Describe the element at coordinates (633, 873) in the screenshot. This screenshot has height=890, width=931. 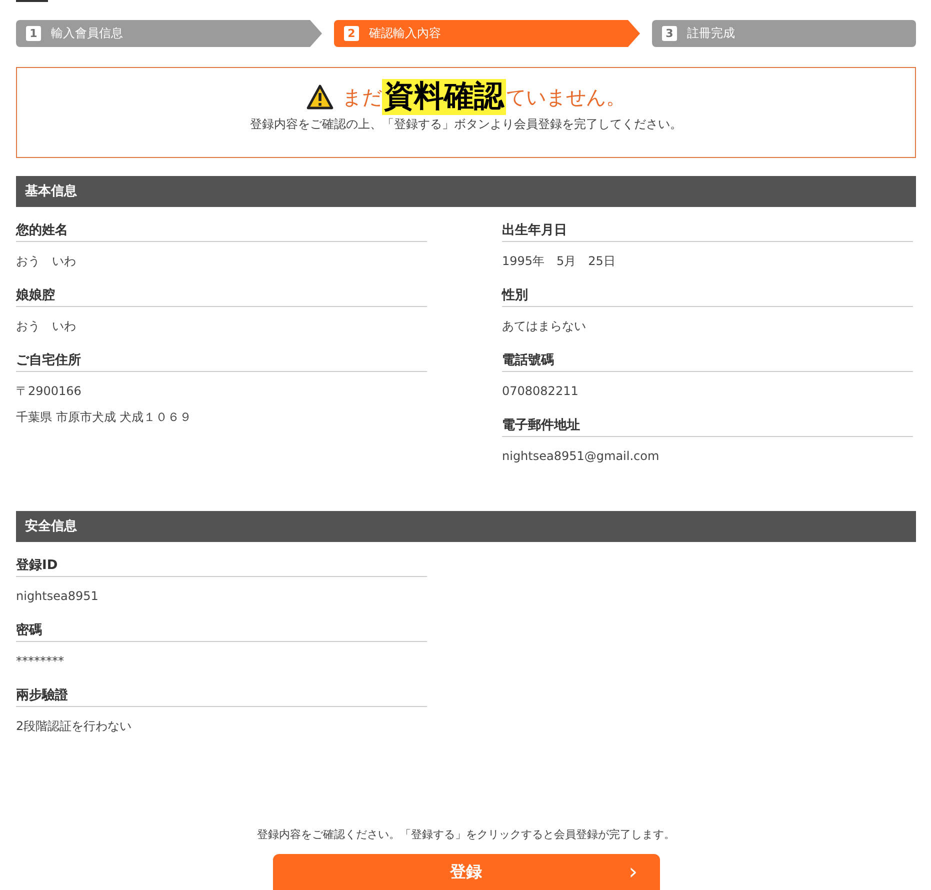
I see `chevron-icon: ›` at that location.